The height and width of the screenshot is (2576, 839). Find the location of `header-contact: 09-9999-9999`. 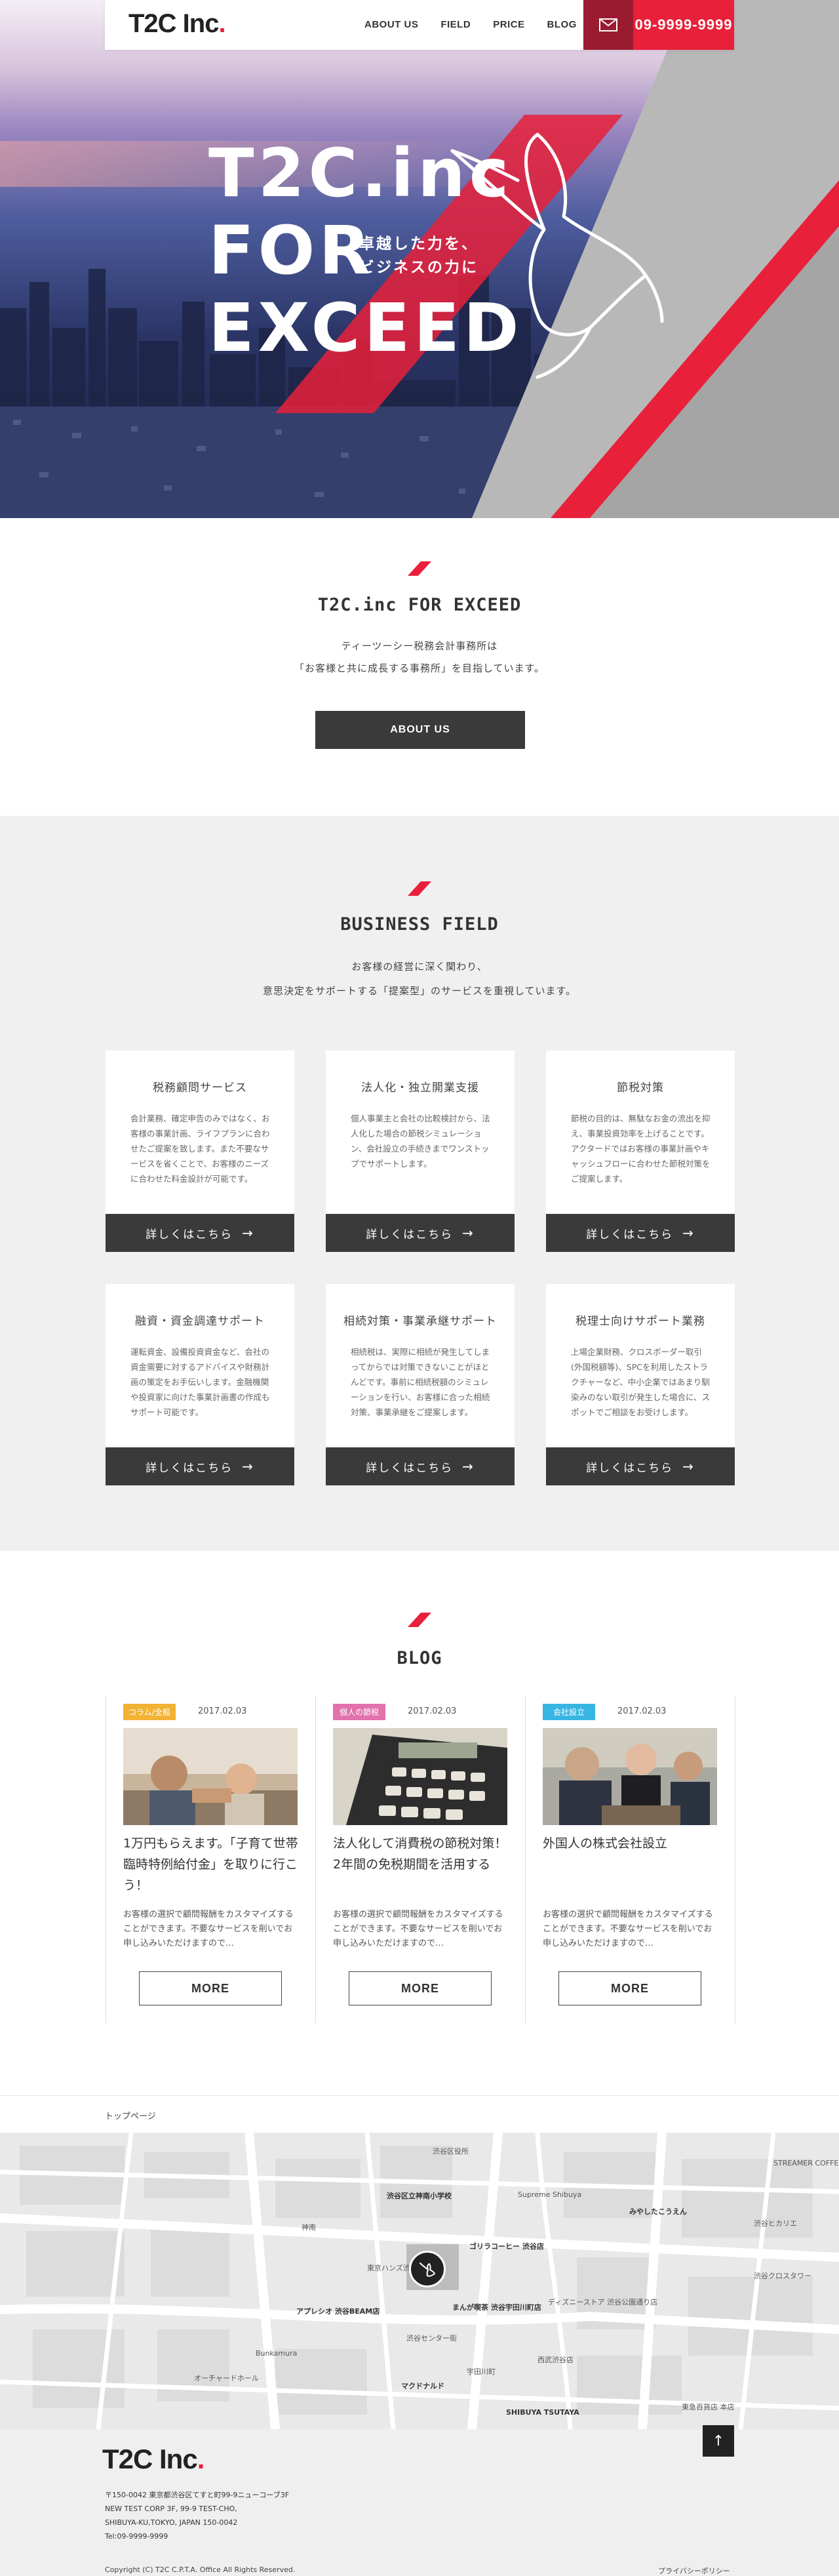

header-contact: 09-9999-9999 is located at coordinates (658, 25).